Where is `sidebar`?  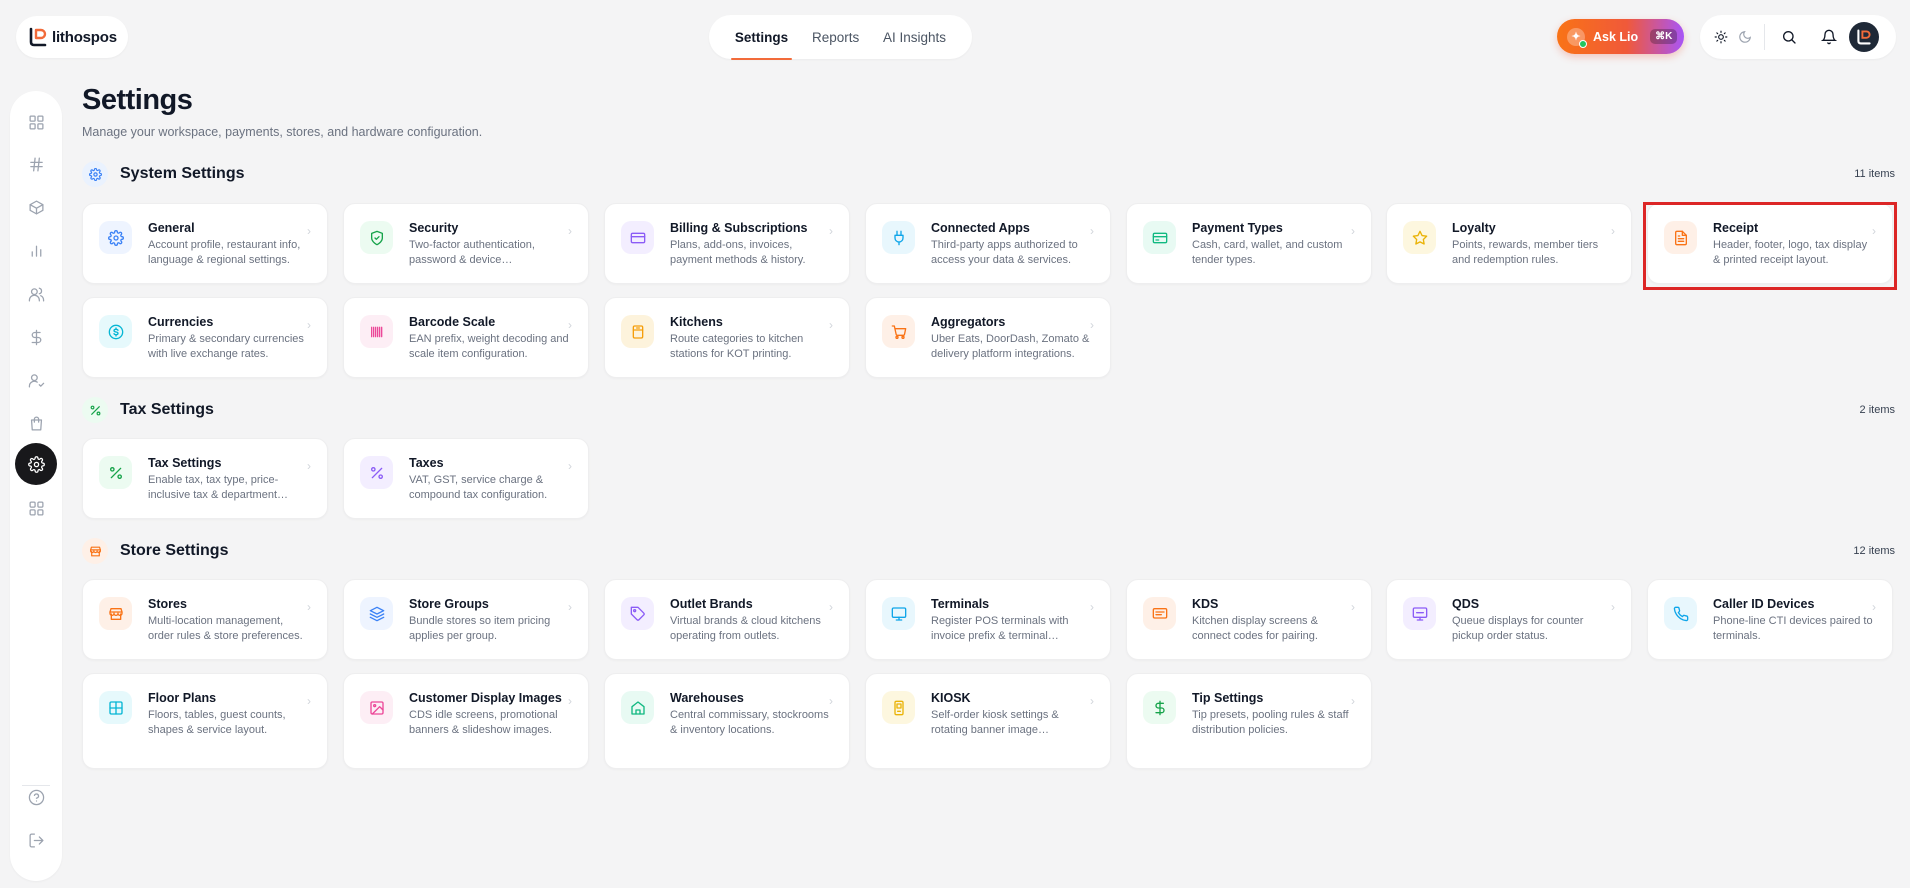
sidebar is located at coordinates (36, 486).